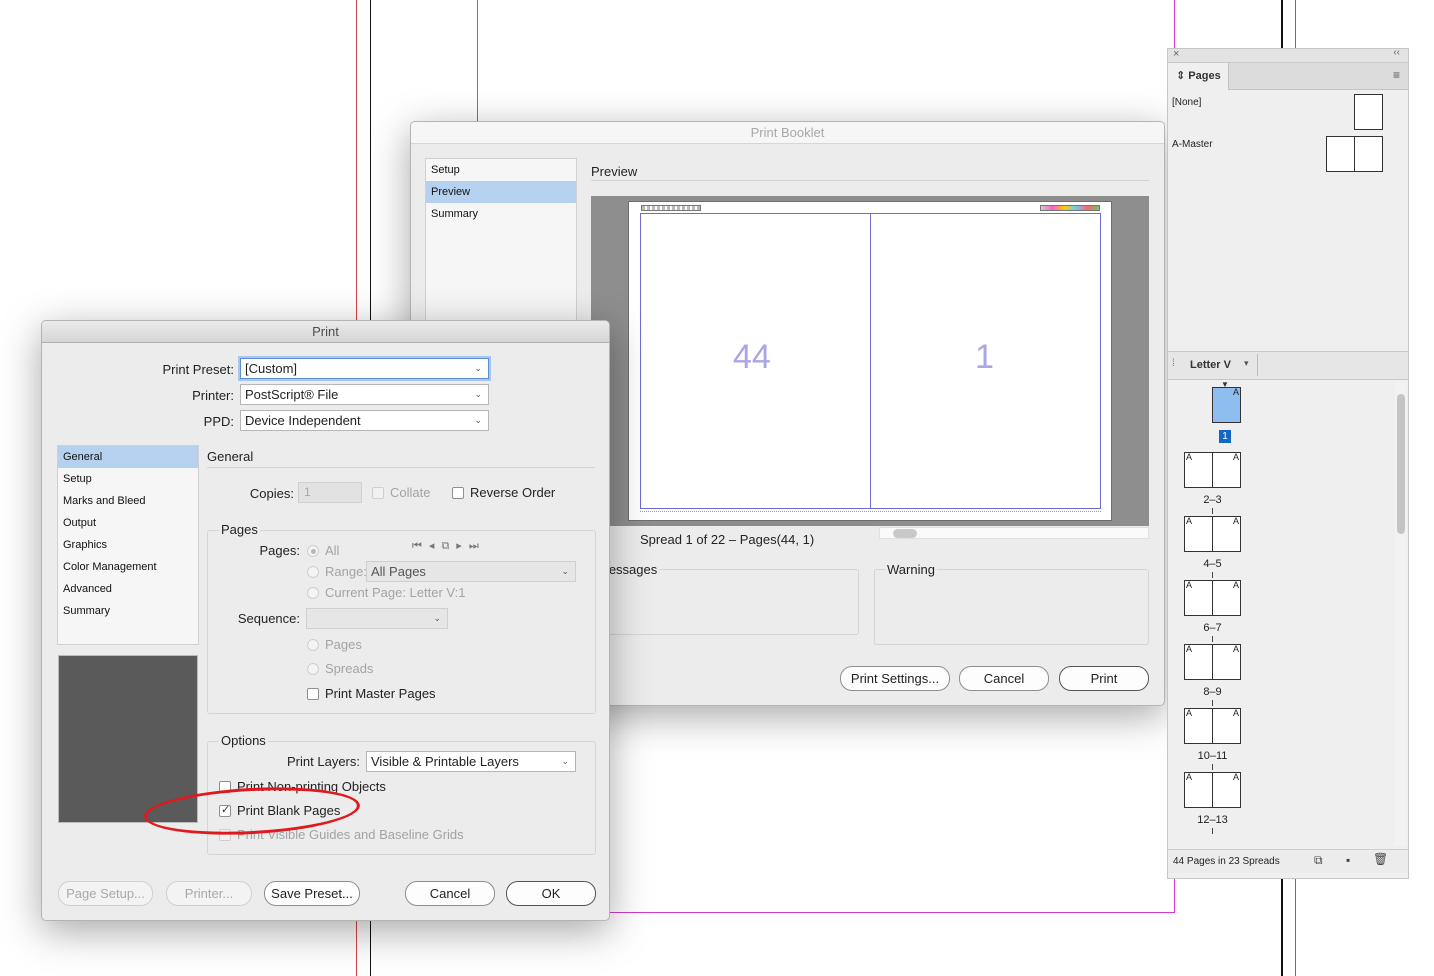 The width and height of the screenshot is (1434, 976). Describe the element at coordinates (1176, 54) in the screenshot. I see `close-icon: ×` at that location.